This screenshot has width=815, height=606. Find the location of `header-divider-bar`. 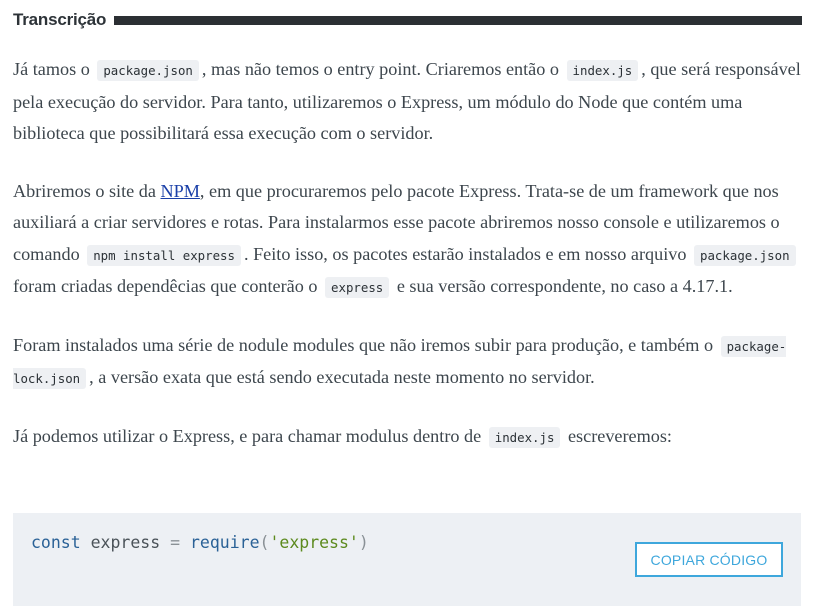

header-divider-bar is located at coordinates (458, 20).